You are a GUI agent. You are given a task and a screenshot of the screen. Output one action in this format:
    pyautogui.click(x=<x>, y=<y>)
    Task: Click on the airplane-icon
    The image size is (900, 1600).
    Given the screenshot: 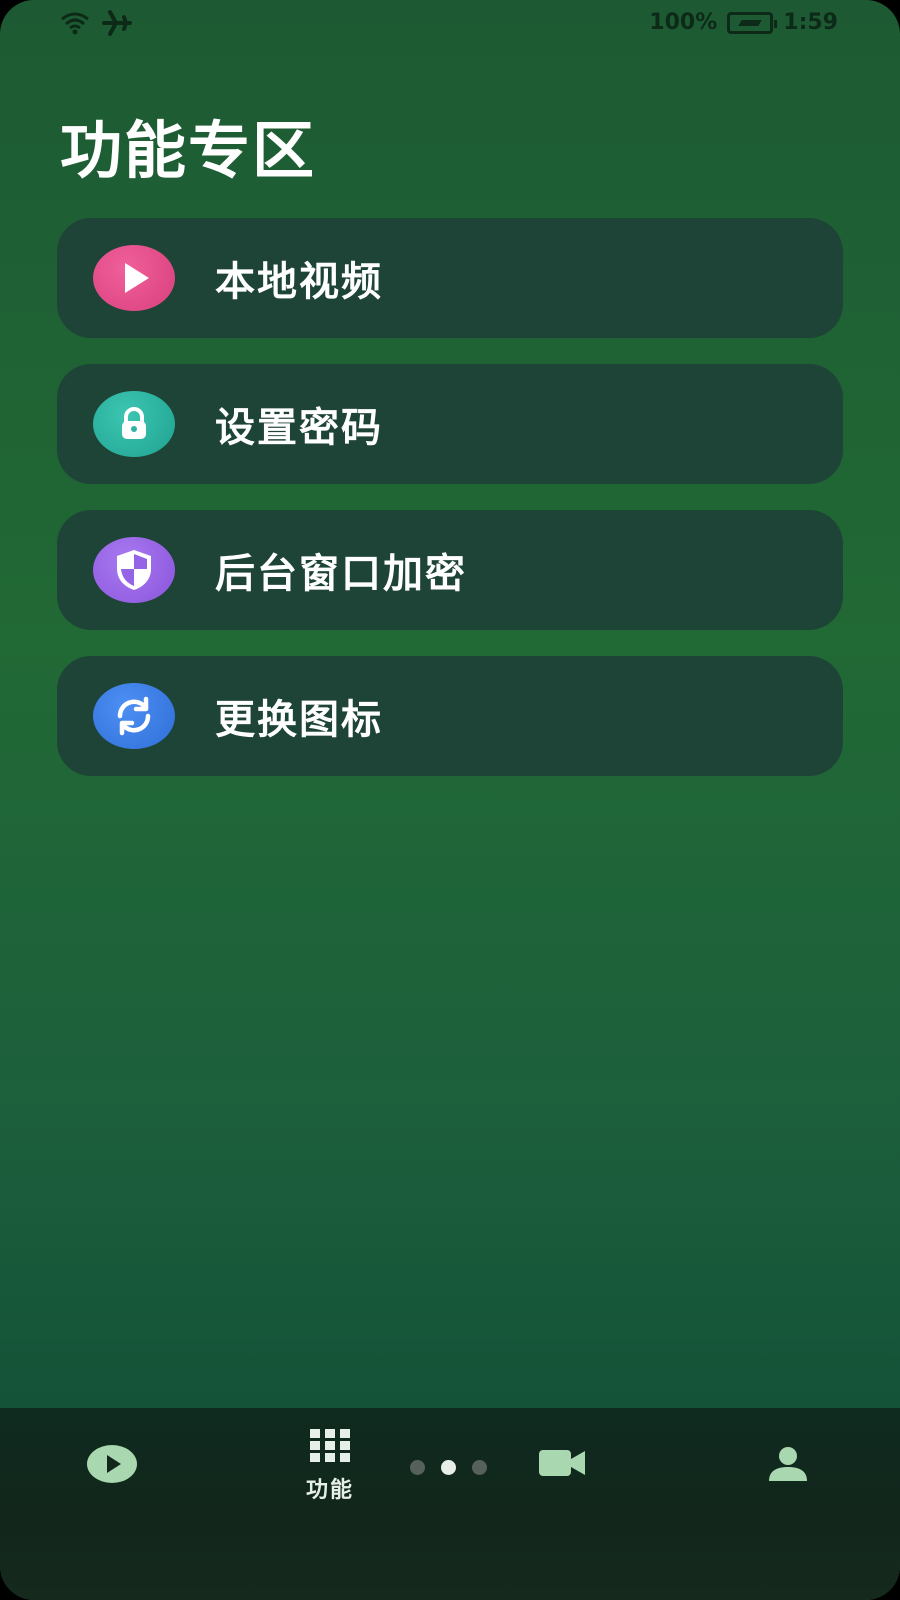 What is the action you would take?
    pyautogui.click(x=117, y=23)
    